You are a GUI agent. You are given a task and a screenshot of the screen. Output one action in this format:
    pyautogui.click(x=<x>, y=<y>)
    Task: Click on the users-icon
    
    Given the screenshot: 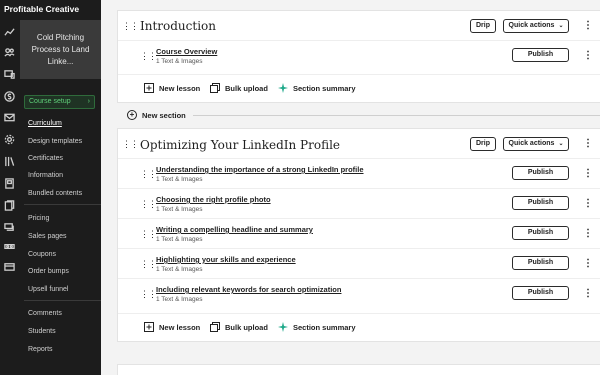 What is the action you would take?
    pyautogui.click(x=9, y=52)
    